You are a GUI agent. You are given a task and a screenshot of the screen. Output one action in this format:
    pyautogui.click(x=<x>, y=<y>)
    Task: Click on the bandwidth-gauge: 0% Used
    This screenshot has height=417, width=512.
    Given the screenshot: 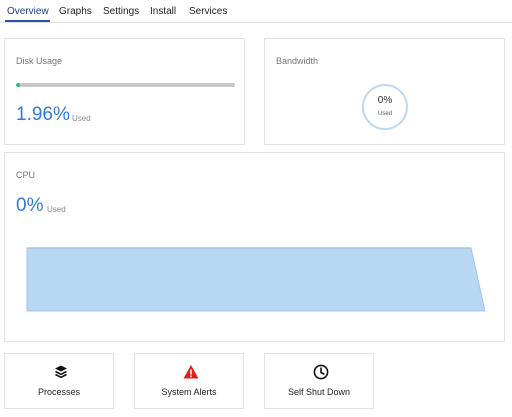 What is the action you would take?
    pyautogui.click(x=385, y=107)
    